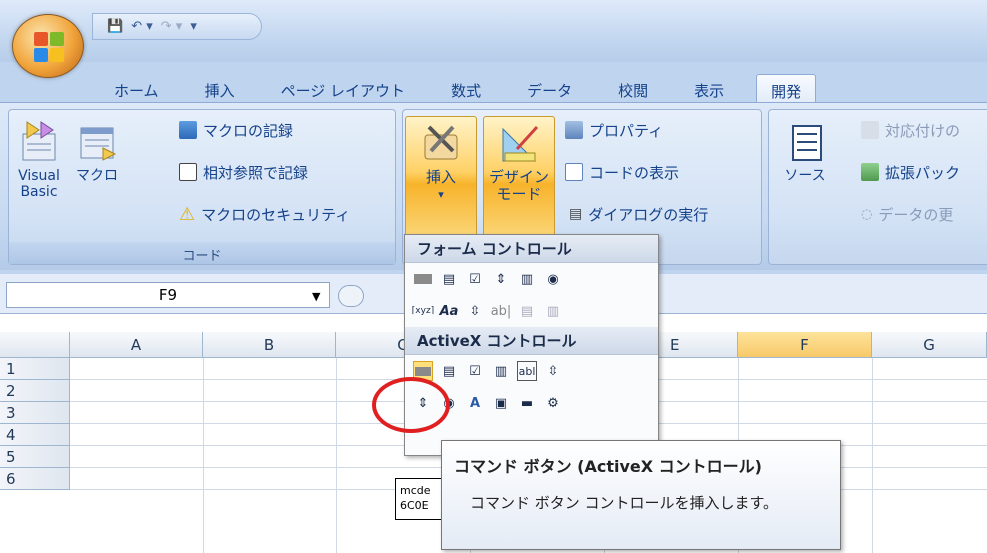 This screenshot has height=553, width=987. Describe the element at coordinates (411, 405) in the screenshot. I see `highlight-circle-annotation` at that location.